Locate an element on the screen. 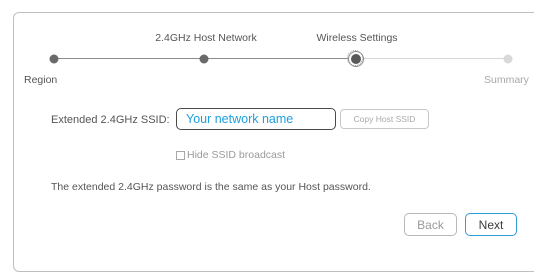  extended-ssid-input is located at coordinates (256, 119).